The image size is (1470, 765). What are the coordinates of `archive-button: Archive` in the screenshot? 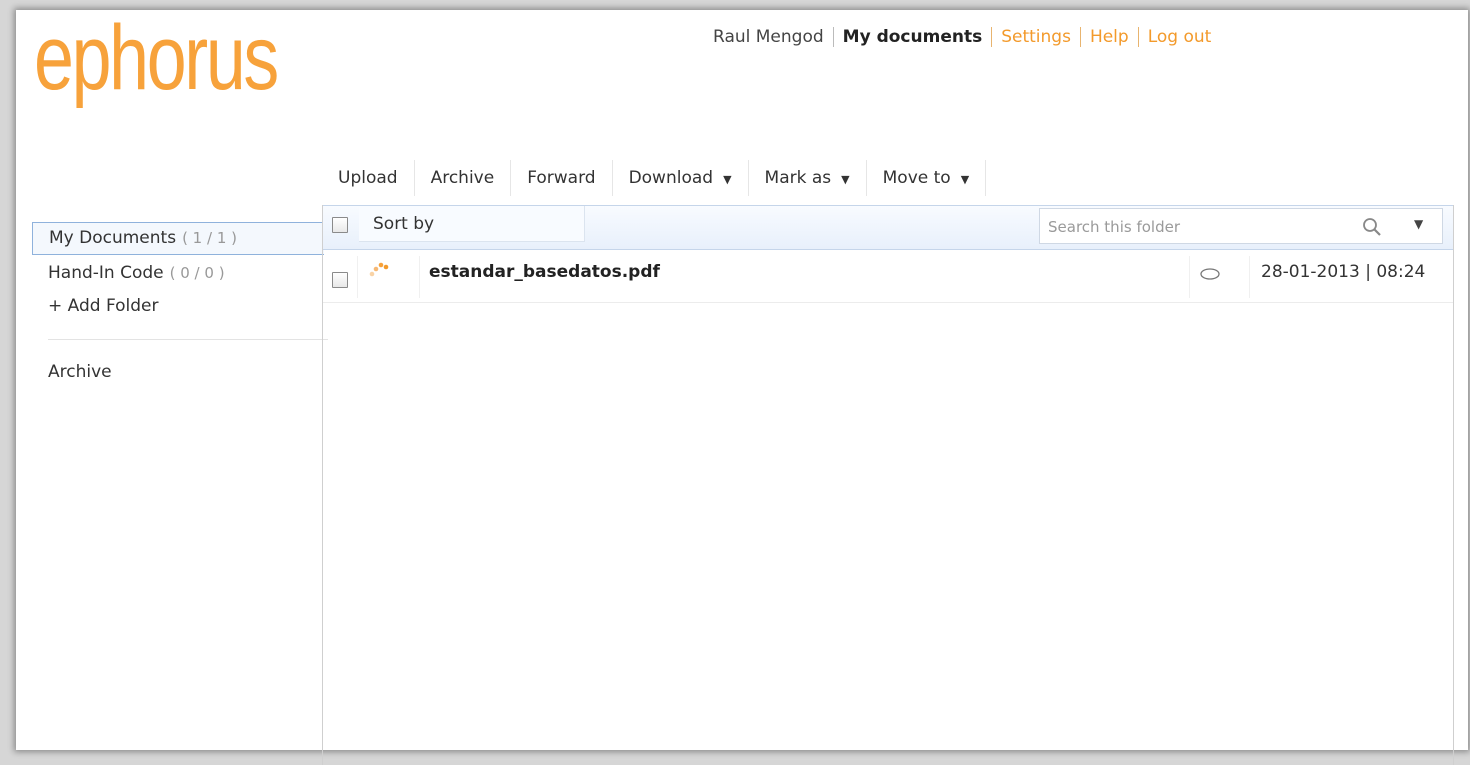 It's located at (463, 178).